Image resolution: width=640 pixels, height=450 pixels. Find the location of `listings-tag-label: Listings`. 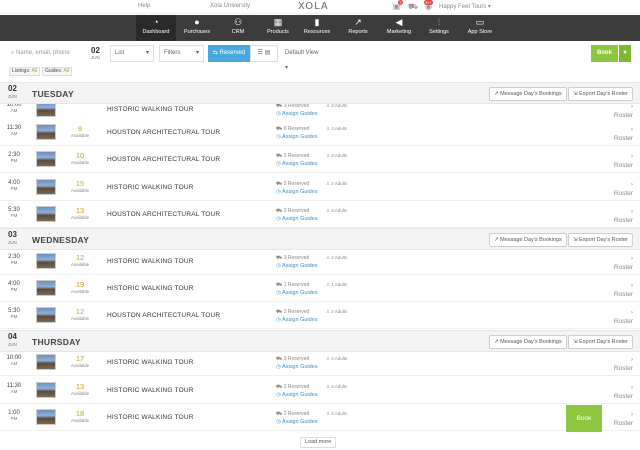

listings-tag-label: Listings is located at coordinates (20, 71).